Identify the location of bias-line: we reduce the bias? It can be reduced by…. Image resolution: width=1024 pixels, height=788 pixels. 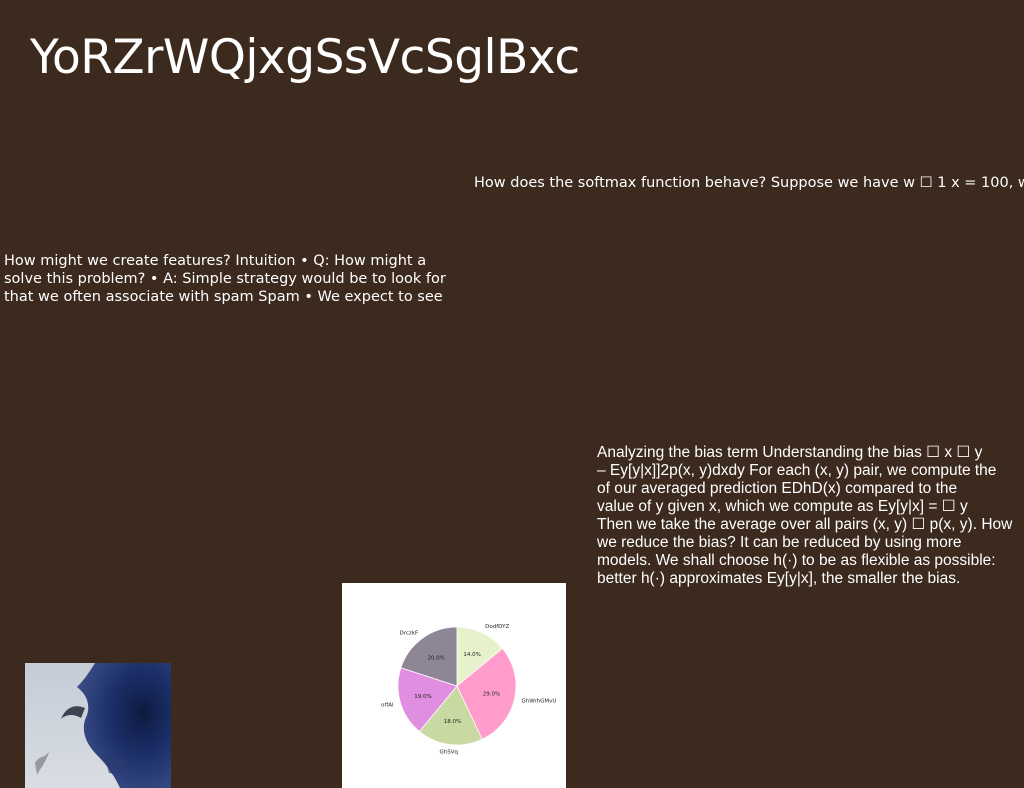
(779, 542).